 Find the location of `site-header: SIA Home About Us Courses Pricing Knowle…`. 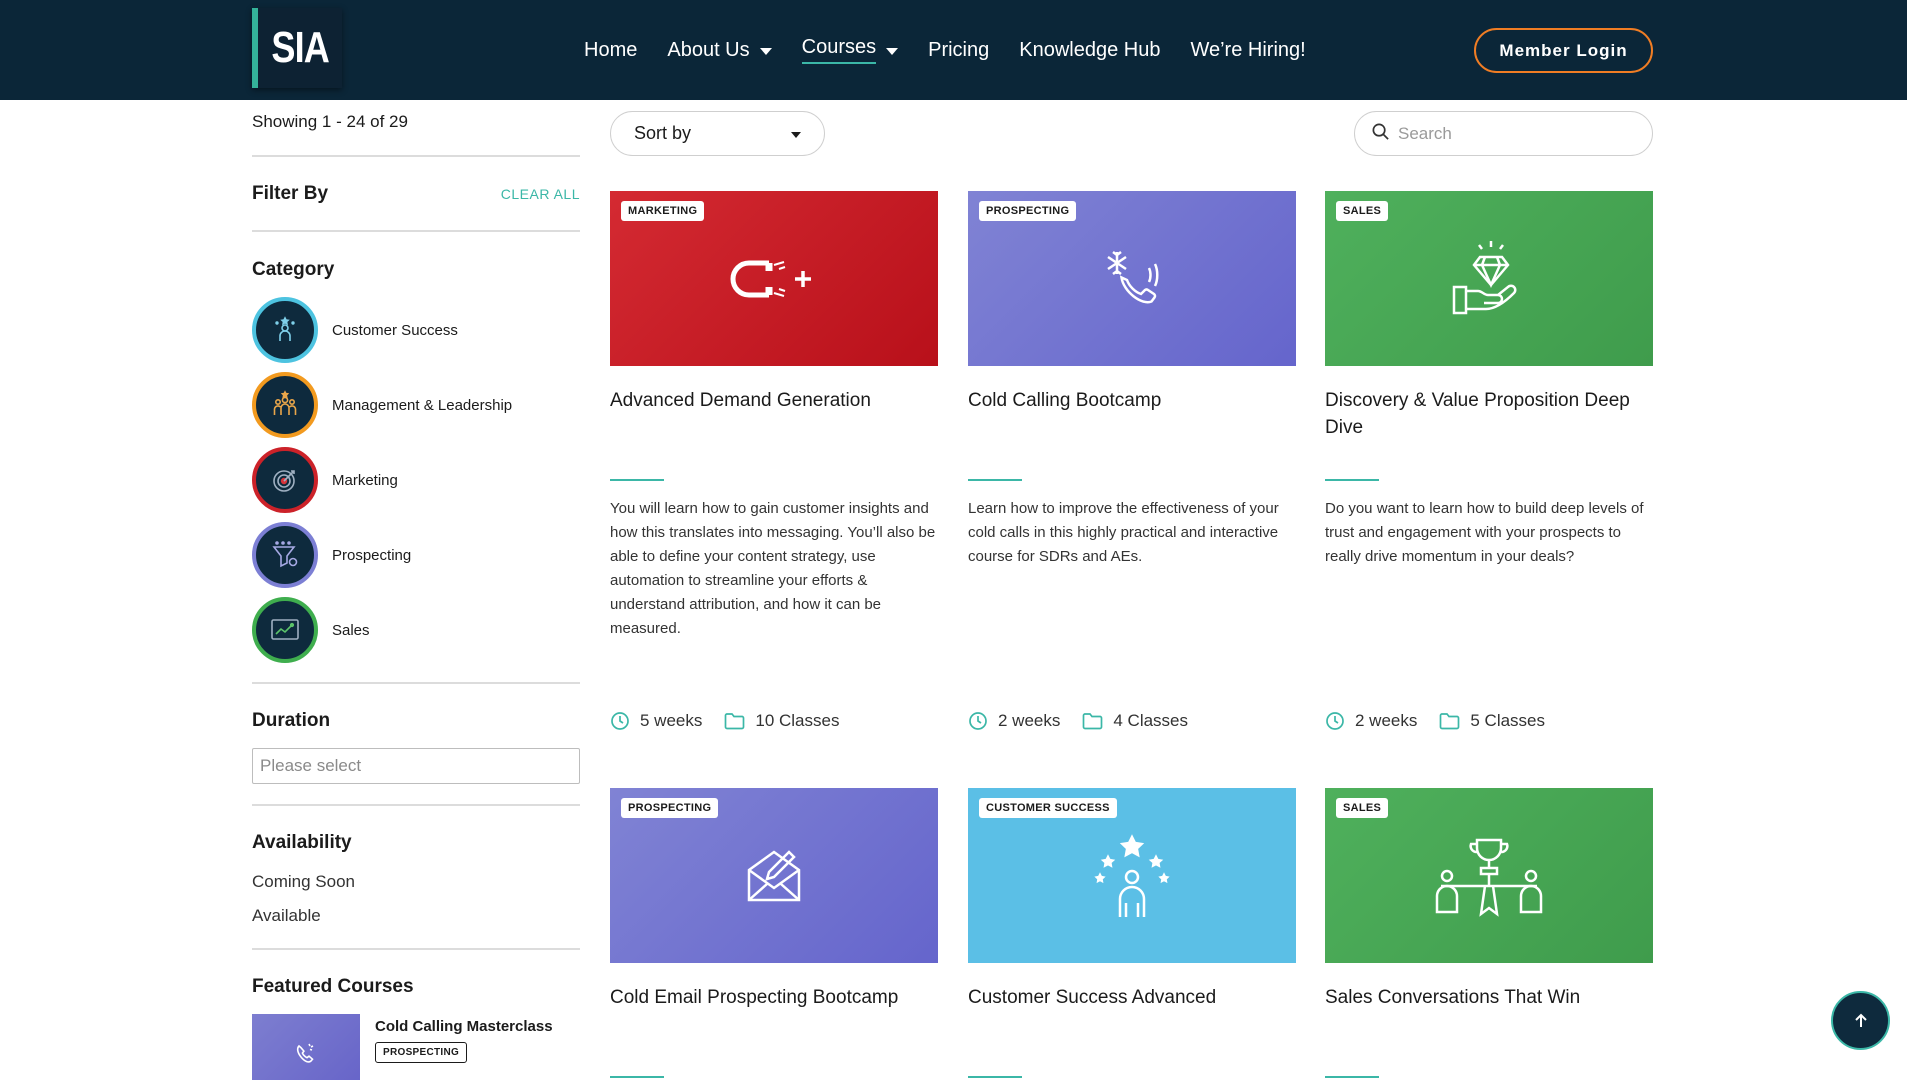

site-header: SIA Home About Us Courses Pricing Knowle… is located at coordinates (953, 50).